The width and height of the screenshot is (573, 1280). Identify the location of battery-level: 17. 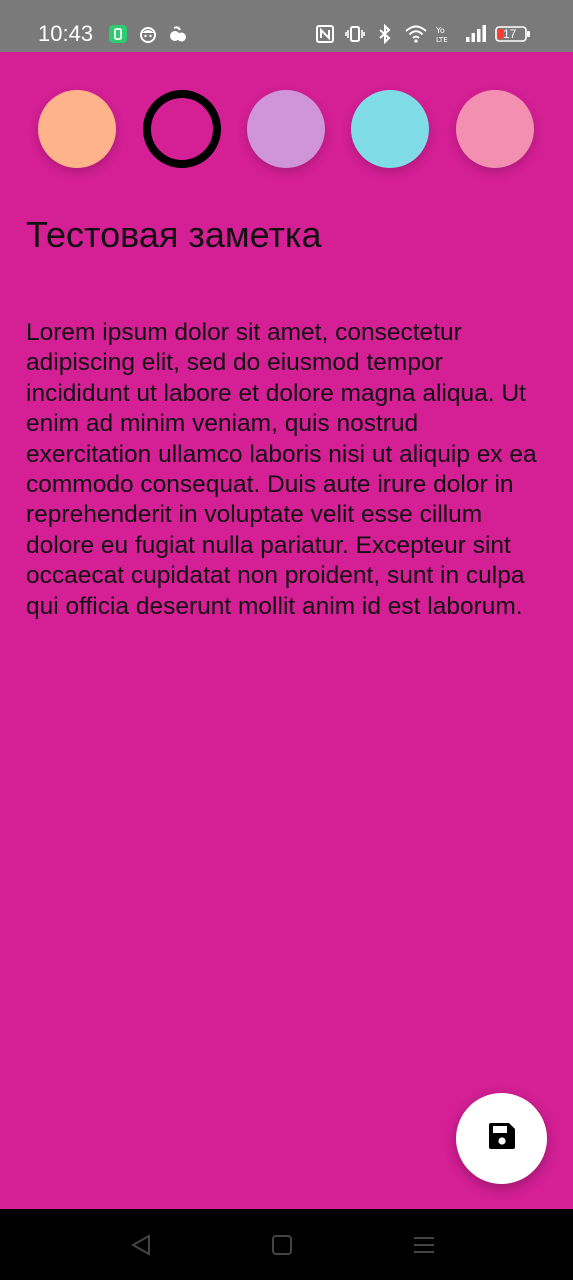
(510, 34).